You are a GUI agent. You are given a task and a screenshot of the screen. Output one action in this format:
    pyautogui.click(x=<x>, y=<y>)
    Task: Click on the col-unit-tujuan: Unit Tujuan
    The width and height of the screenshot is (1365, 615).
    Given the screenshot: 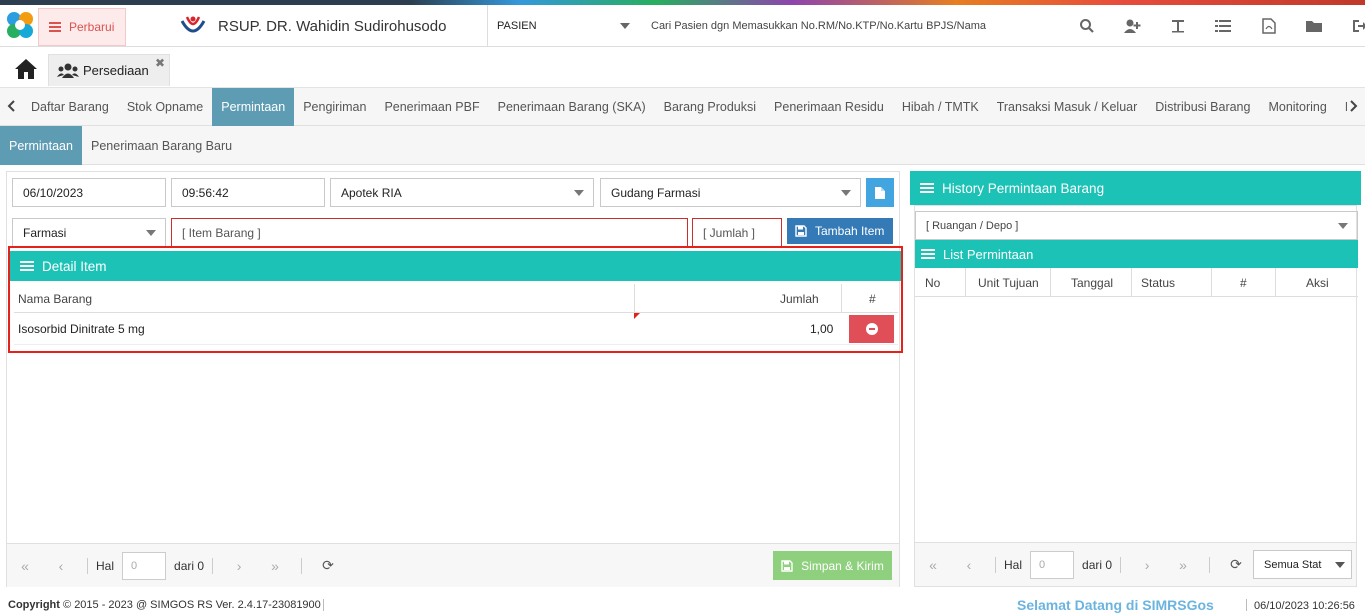 What is the action you would take?
    pyautogui.click(x=1008, y=282)
    